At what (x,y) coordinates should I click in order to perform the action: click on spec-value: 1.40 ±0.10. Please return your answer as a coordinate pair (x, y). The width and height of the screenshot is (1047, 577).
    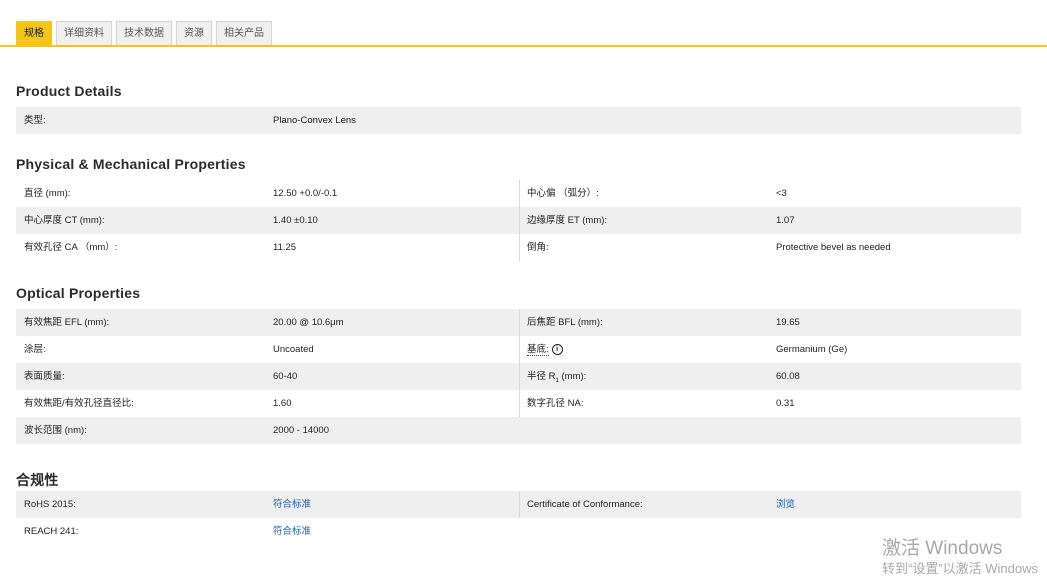
    Looking at the image, I should click on (295, 220).